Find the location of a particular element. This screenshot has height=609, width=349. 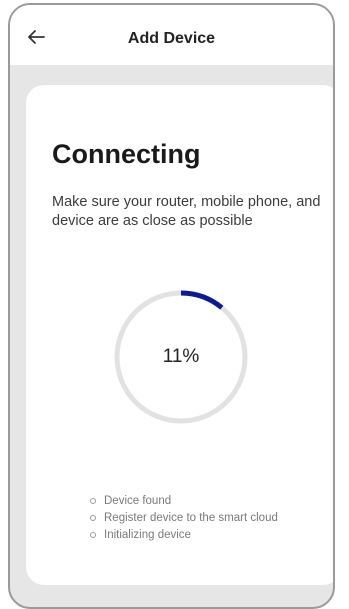

step-initializing-device: Initializing device is located at coordinates (184, 535).